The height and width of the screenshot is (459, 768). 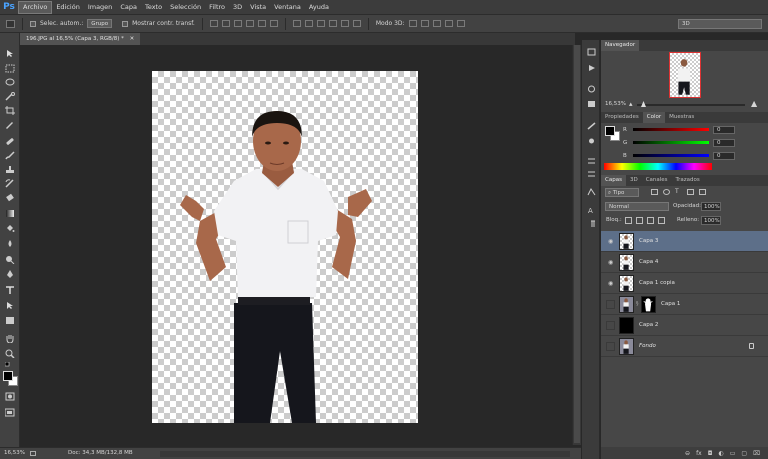 What do you see at coordinates (671, 155) in the screenshot?
I see `blue-slider` at bounding box center [671, 155].